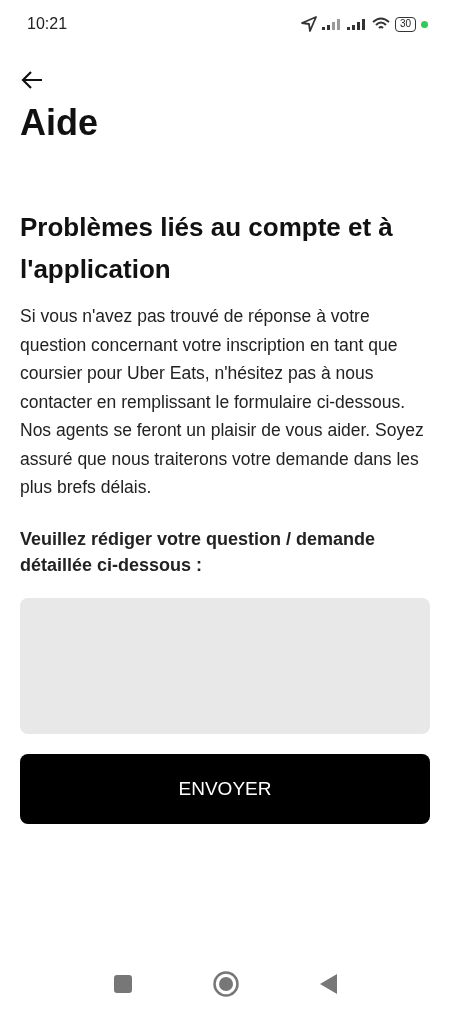 The height and width of the screenshot is (1024, 450). What do you see at coordinates (47, 24) in the screenshot?
I see `status-time: 10:21` at bounding box center [47, 24].